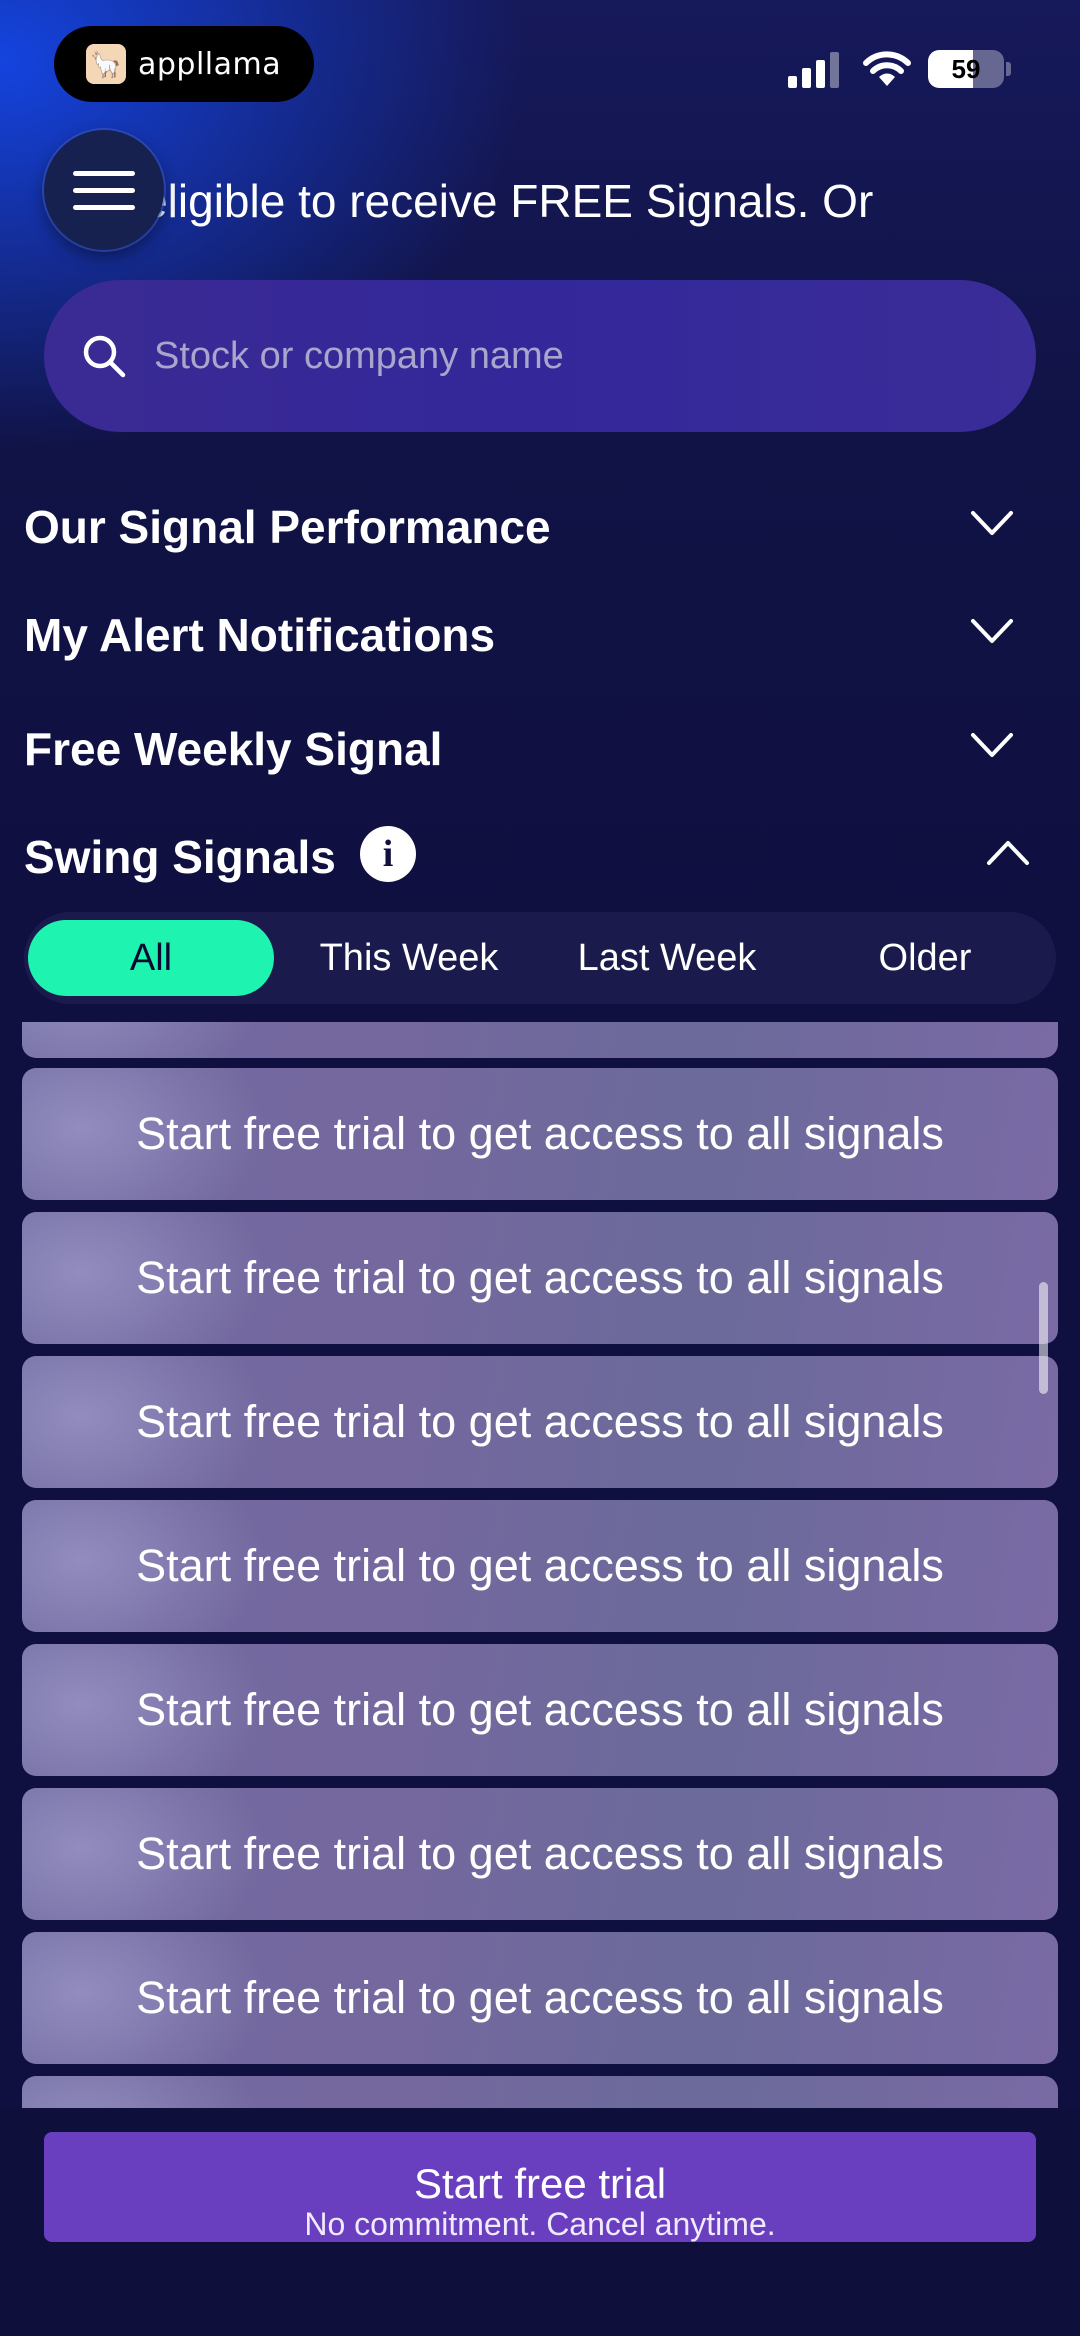 The height and width of the screenshot is (2336, 1080). Describe the element at coordinates (540, 636) in the screenshot. I see `section-alert-notifications: My Alert Notifications` at that location.